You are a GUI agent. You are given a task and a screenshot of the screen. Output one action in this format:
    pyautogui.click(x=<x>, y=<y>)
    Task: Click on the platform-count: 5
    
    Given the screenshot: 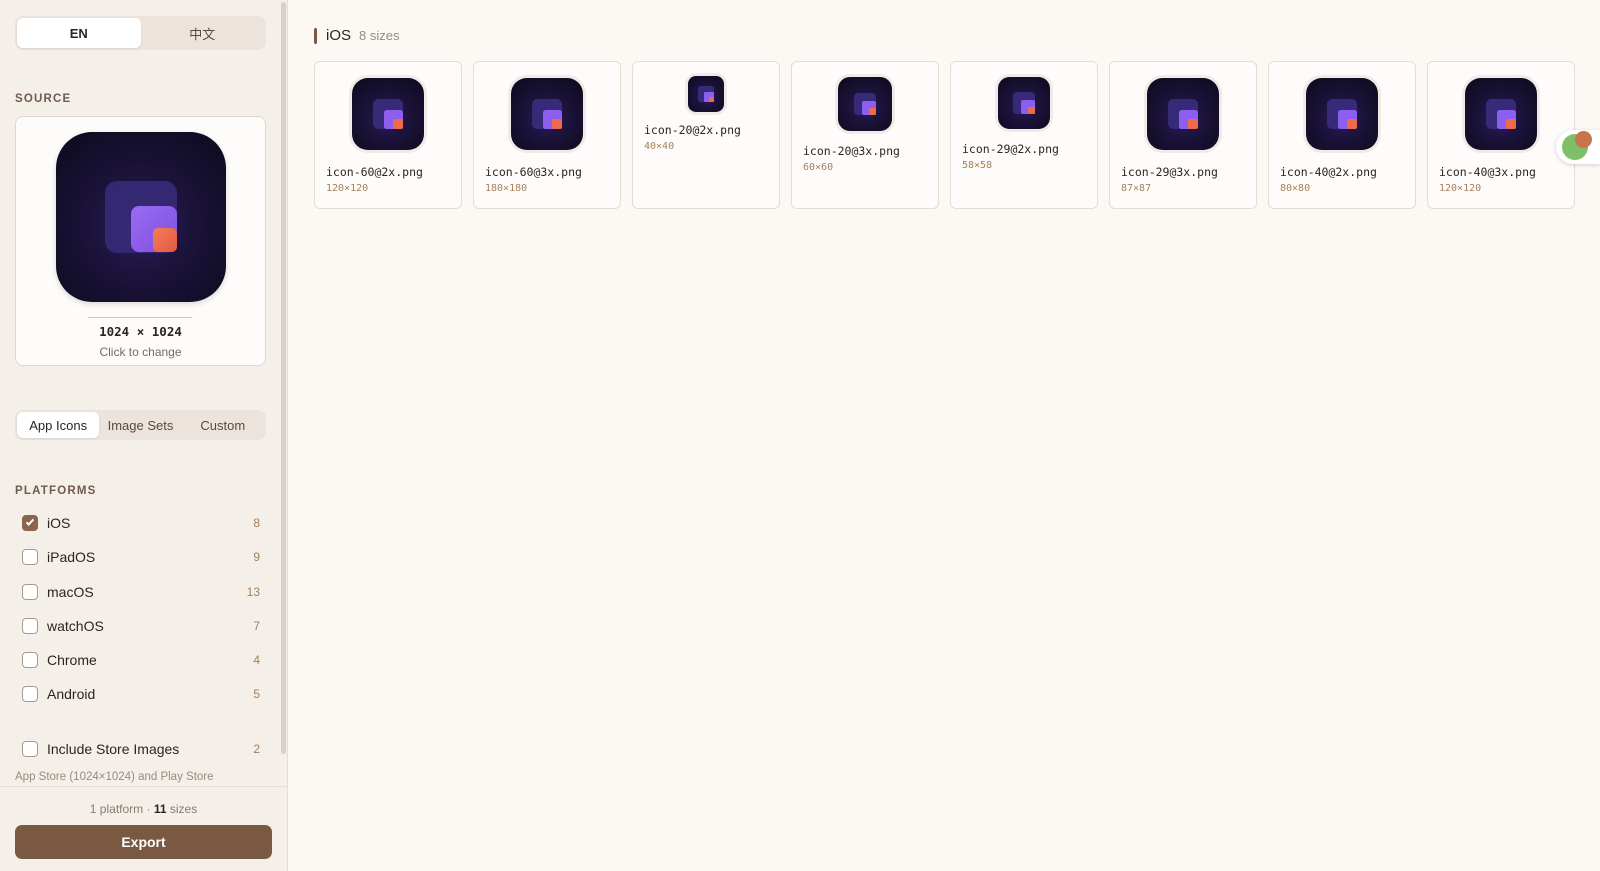 What is the action you would take?
    pyautogui.click(x=256, y=694)
    